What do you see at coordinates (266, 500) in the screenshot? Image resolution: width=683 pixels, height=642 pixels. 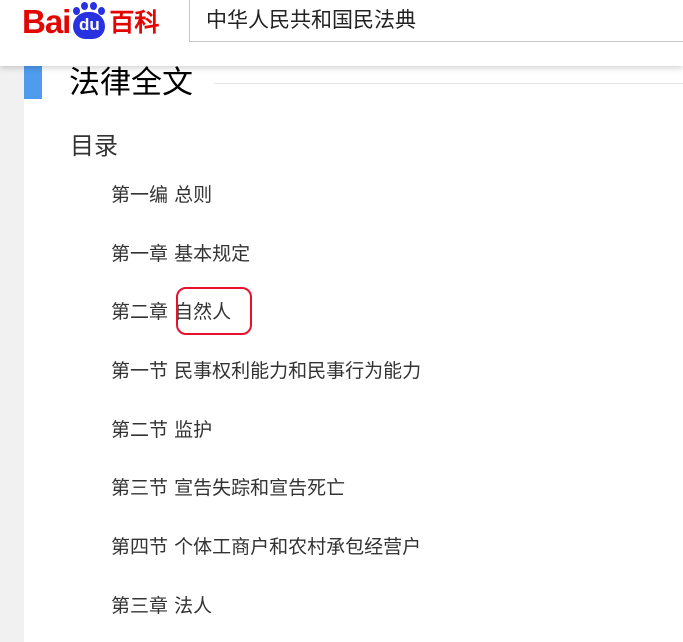 I see `toc-item: 第三节 宣告失踪和宣告死亡` at bounding box center [266, 500].